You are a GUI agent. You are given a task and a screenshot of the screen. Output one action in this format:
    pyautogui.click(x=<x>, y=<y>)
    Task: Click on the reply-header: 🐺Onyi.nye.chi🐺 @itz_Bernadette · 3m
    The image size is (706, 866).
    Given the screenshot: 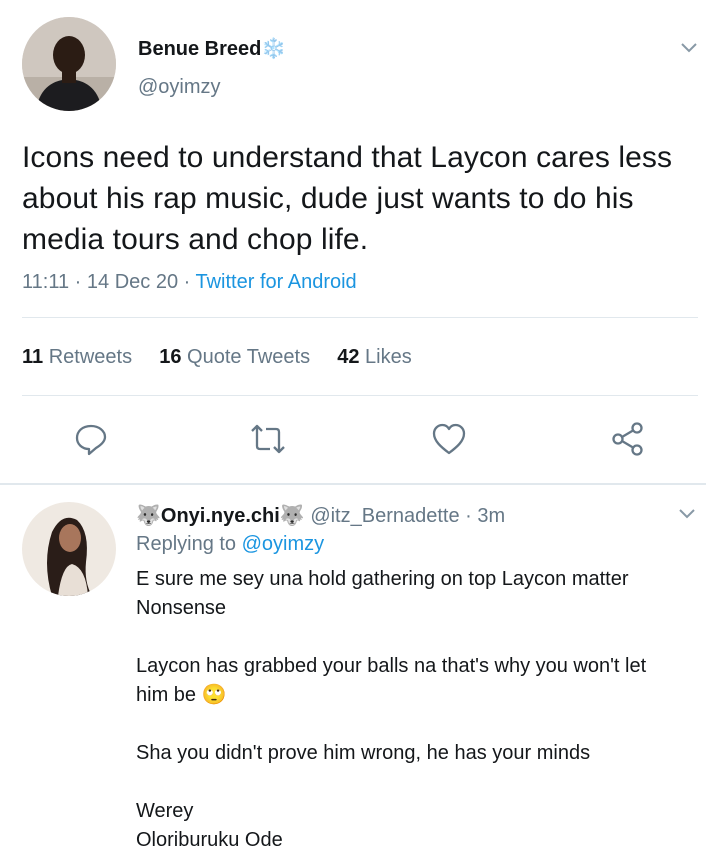 What is the action you would take?
    pyautogui.click(x=320, y=515)
    